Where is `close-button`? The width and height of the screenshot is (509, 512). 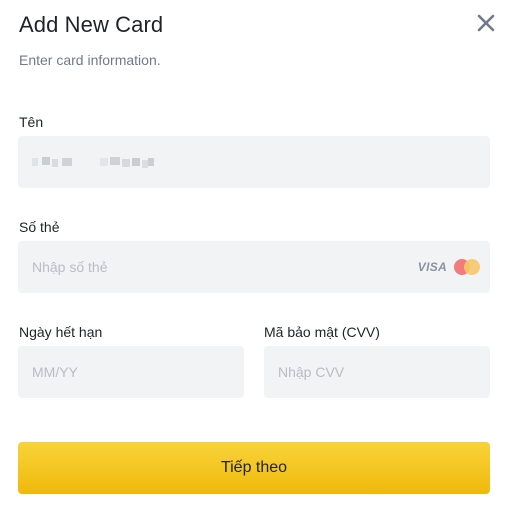
close-button is located at coordinates (486, 23).